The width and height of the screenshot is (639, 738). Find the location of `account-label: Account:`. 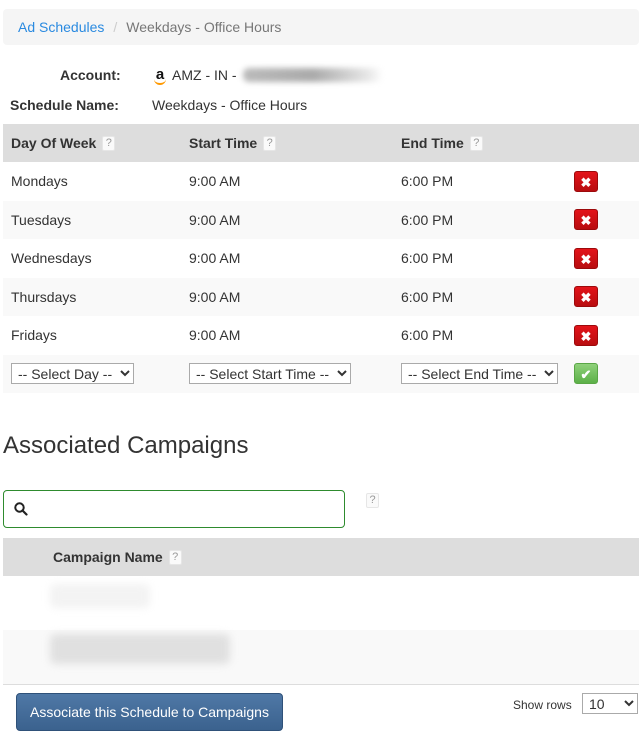

account-label: Account: is located at coordinates (90, 75).